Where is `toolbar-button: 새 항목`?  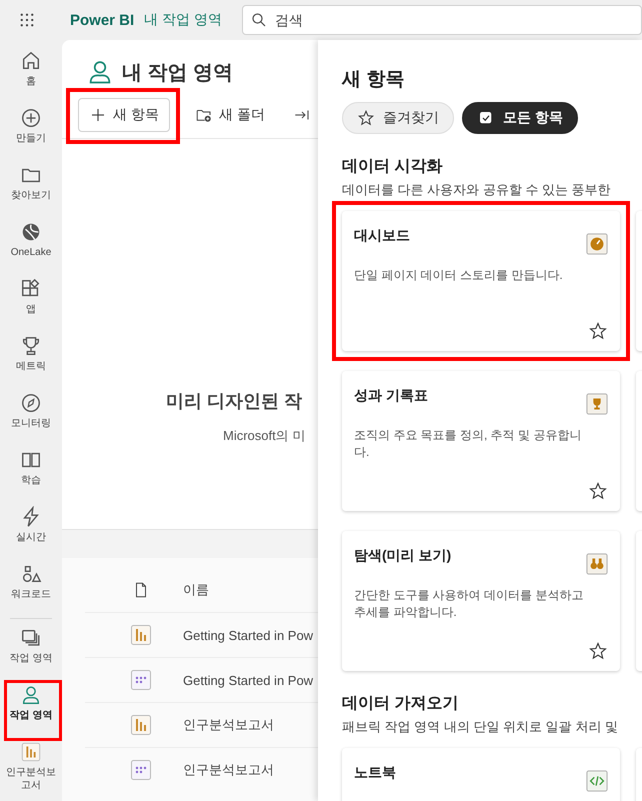 toolbar-button: 새 항목 is located at coordinates (124, 115).